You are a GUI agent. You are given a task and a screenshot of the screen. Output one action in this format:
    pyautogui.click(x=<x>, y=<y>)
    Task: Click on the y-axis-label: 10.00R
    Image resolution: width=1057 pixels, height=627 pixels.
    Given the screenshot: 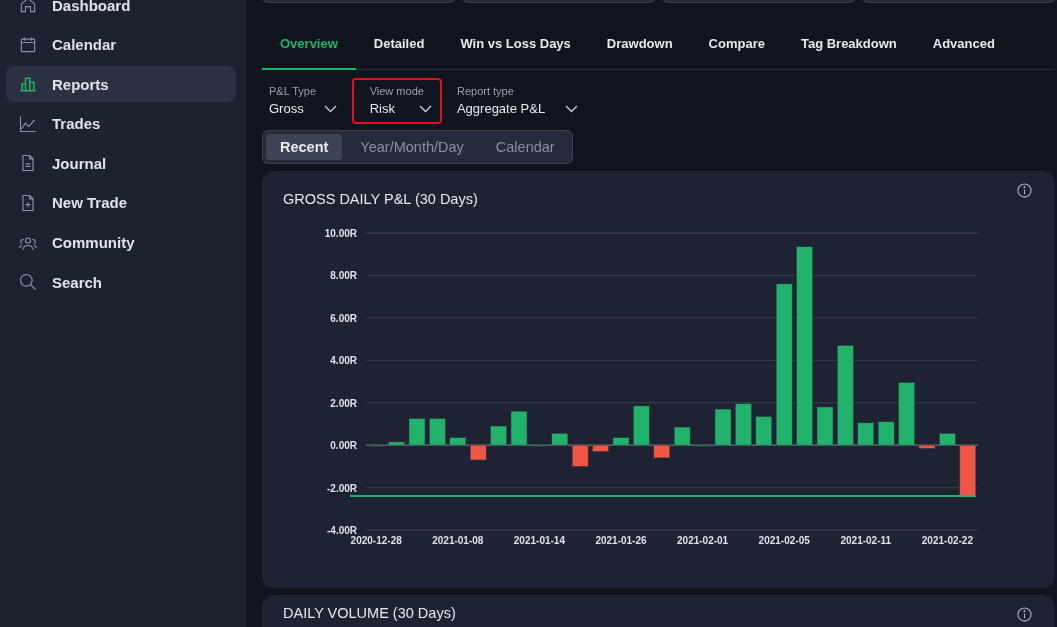 What is the action you would take?
    pyautogui.click(x=340, y=233)
    